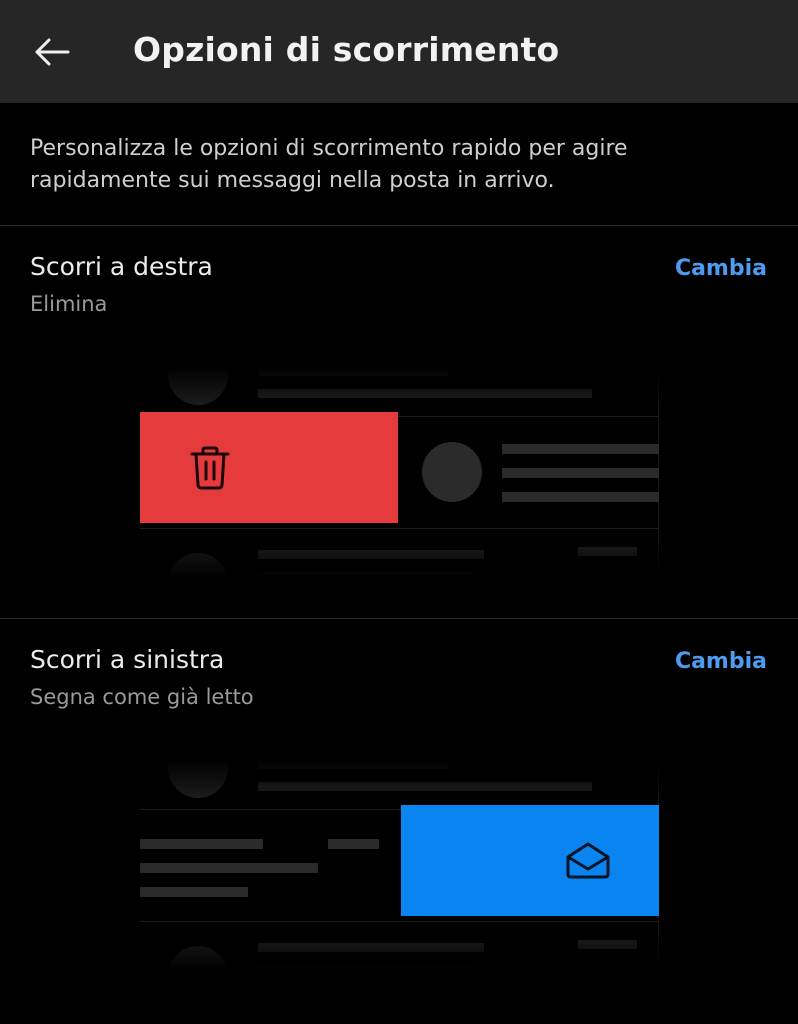  I want to click on swipe-right-change-button: Cambia, so click(721, 268).